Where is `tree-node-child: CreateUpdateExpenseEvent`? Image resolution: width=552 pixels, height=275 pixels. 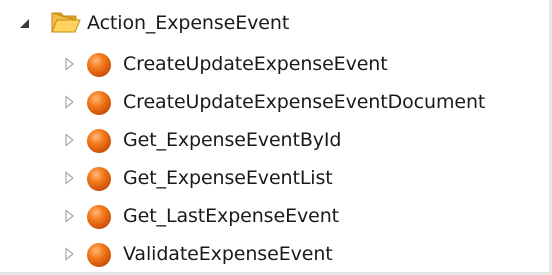
tree-node-child: CreateUpdateExpenseEvent is located at coordinates (274, 64).